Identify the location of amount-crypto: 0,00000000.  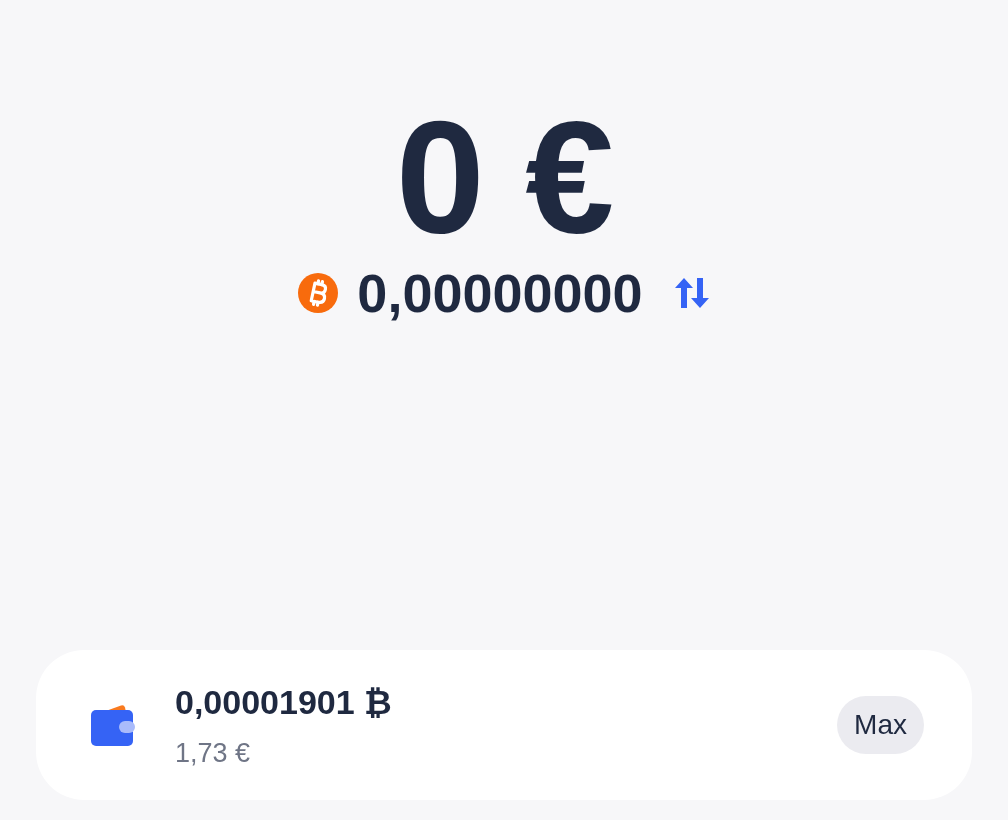
(500, 293).